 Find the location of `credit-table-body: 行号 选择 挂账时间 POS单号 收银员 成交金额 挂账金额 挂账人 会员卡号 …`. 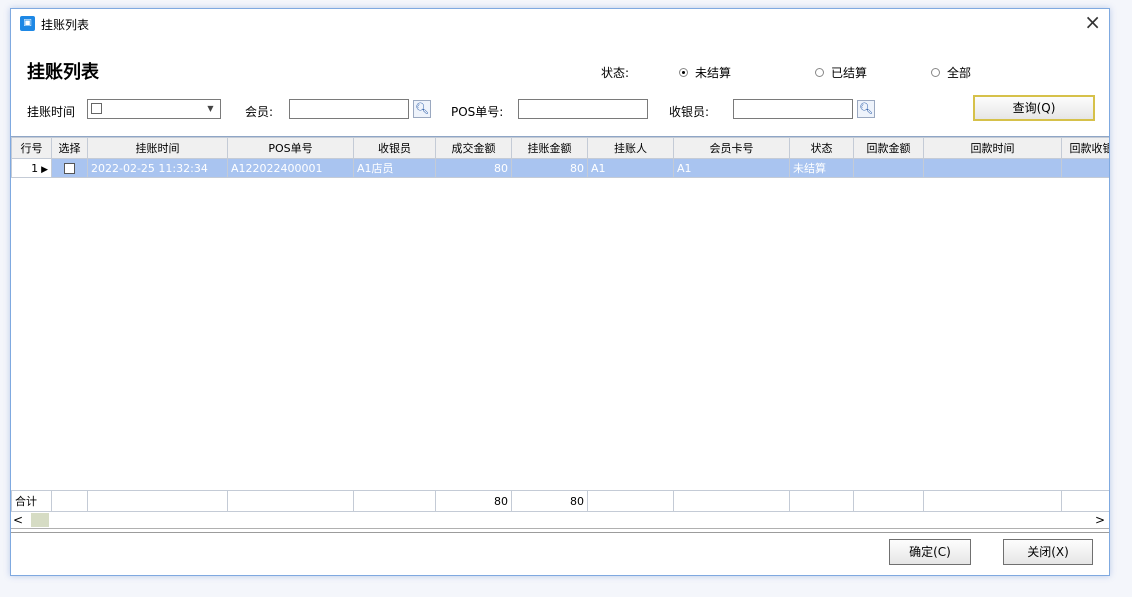

credit-table-body: 行号 选择 挂账时间 POS单号 收银员 成交金额 挂账金额 挂账人 会员卡号 … is located at coordinates (560, 157).